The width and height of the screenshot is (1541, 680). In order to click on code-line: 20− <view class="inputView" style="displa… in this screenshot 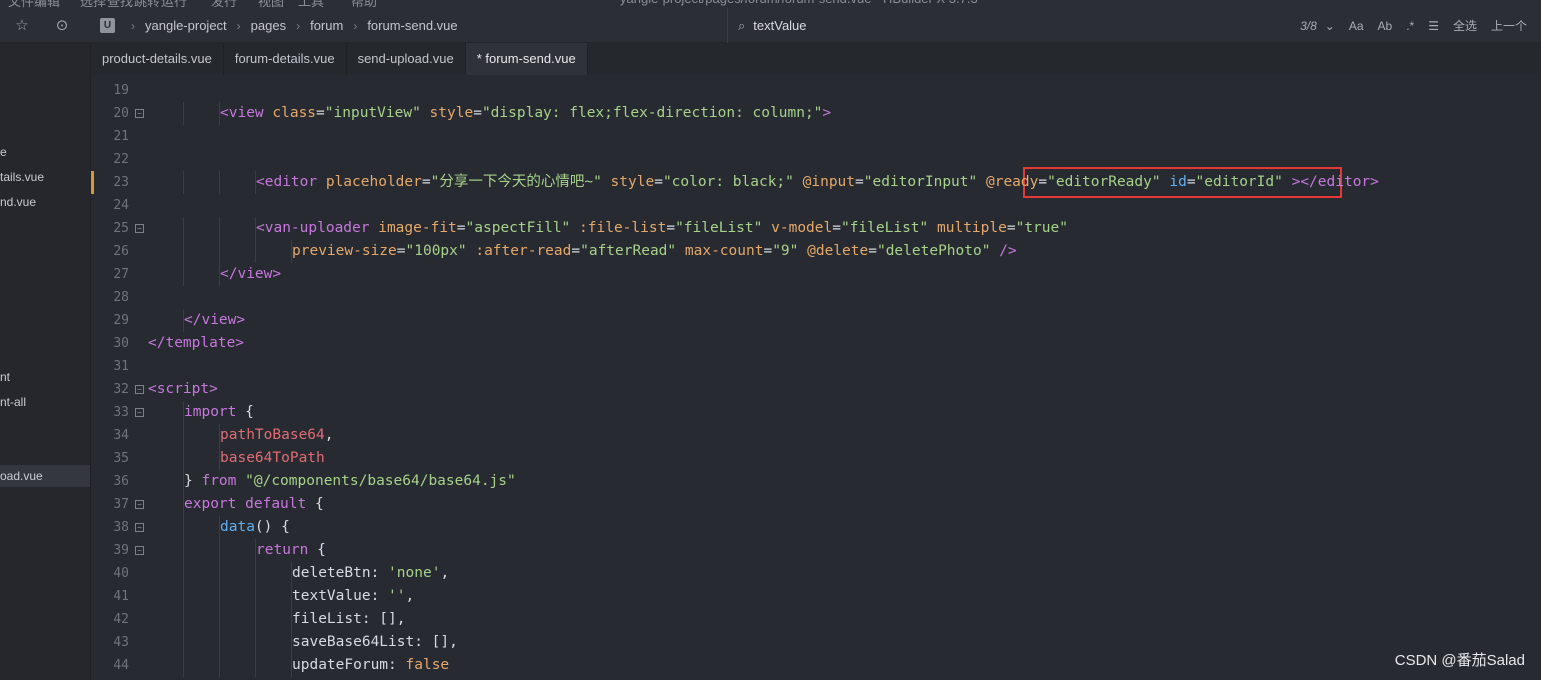, I will do `click(816, 113)`.